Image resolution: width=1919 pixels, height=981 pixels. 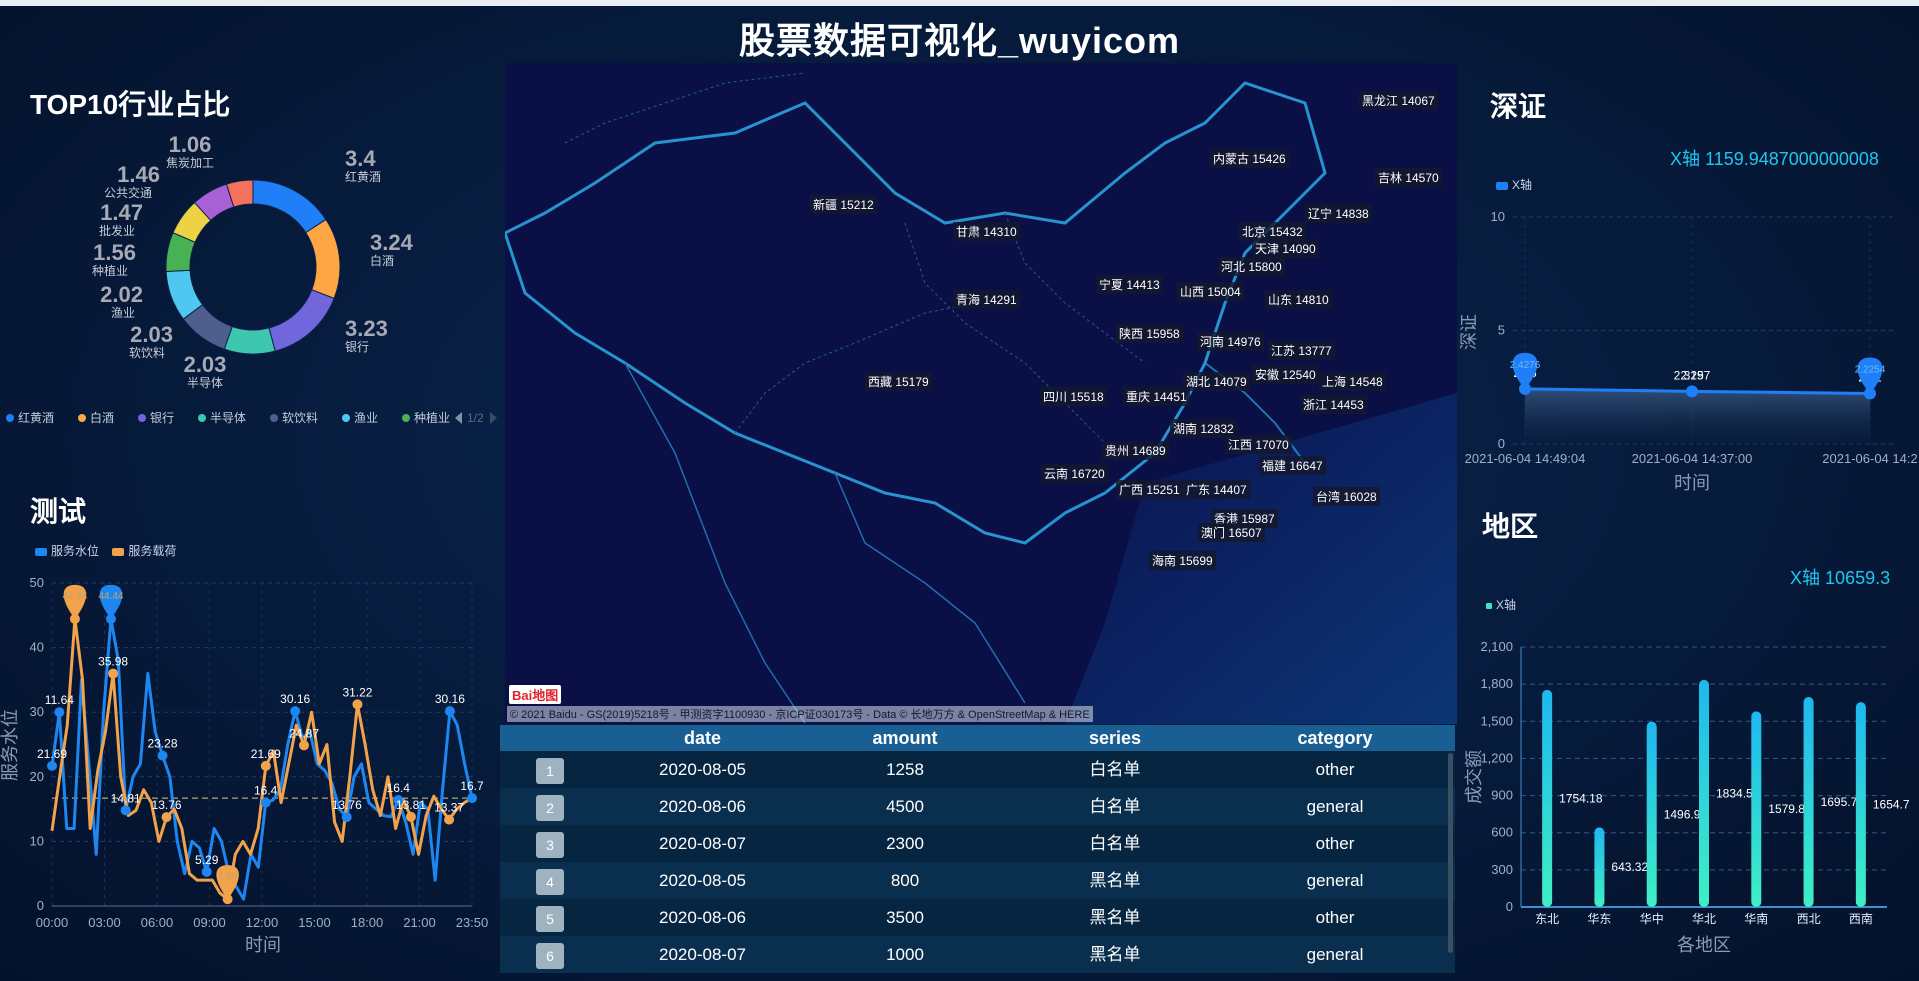 What do you see at coordinates (128, 192) in the screenshot?
I see `pie-category-label: 公共交通` at bounding box center [128, 192].